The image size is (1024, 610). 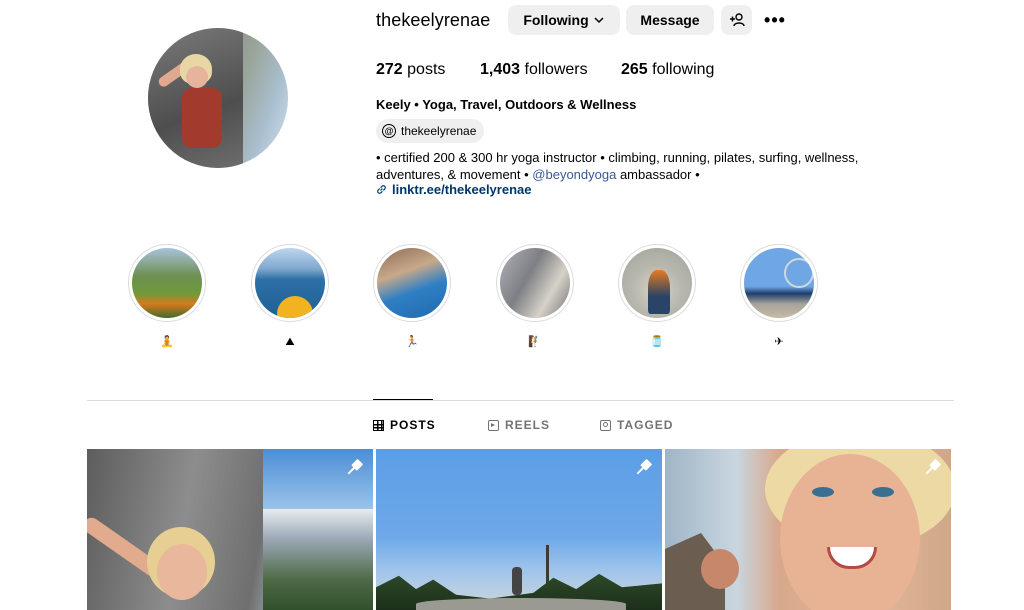 What do you see at coordinates (439, 131) in the screenshot?
I see `threads-handle: thekeelyrenae` at bounding box center [439, 131].